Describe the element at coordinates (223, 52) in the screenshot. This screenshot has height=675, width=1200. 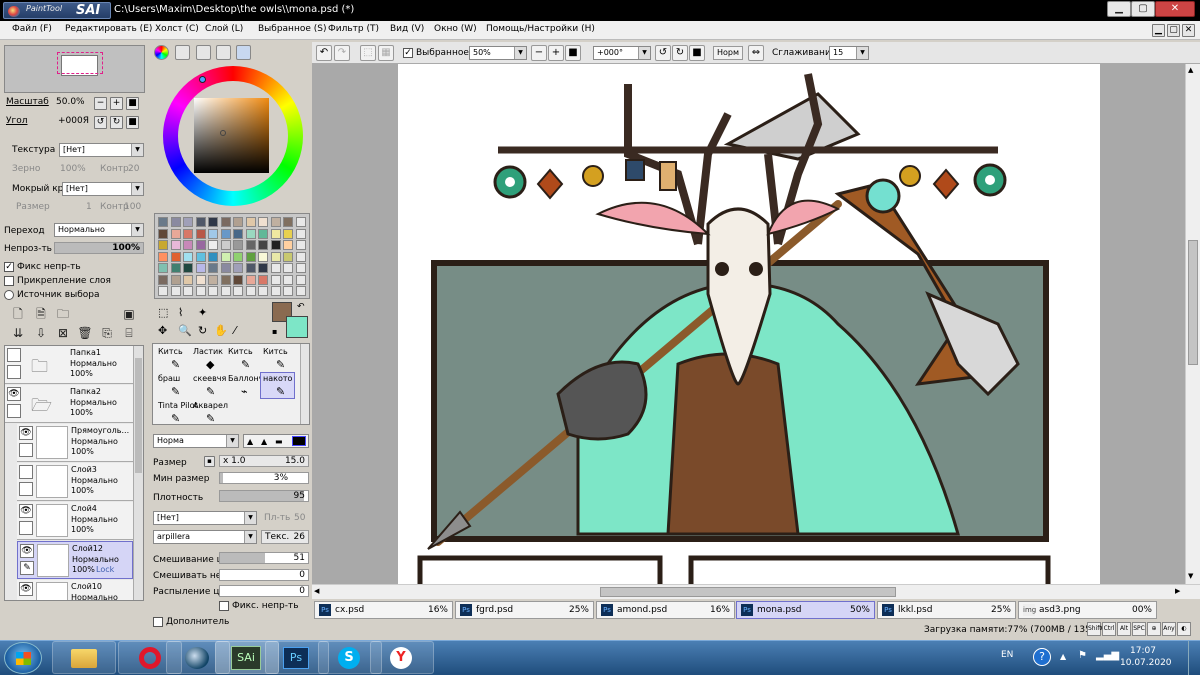
I see `mixer-tab` at that location.